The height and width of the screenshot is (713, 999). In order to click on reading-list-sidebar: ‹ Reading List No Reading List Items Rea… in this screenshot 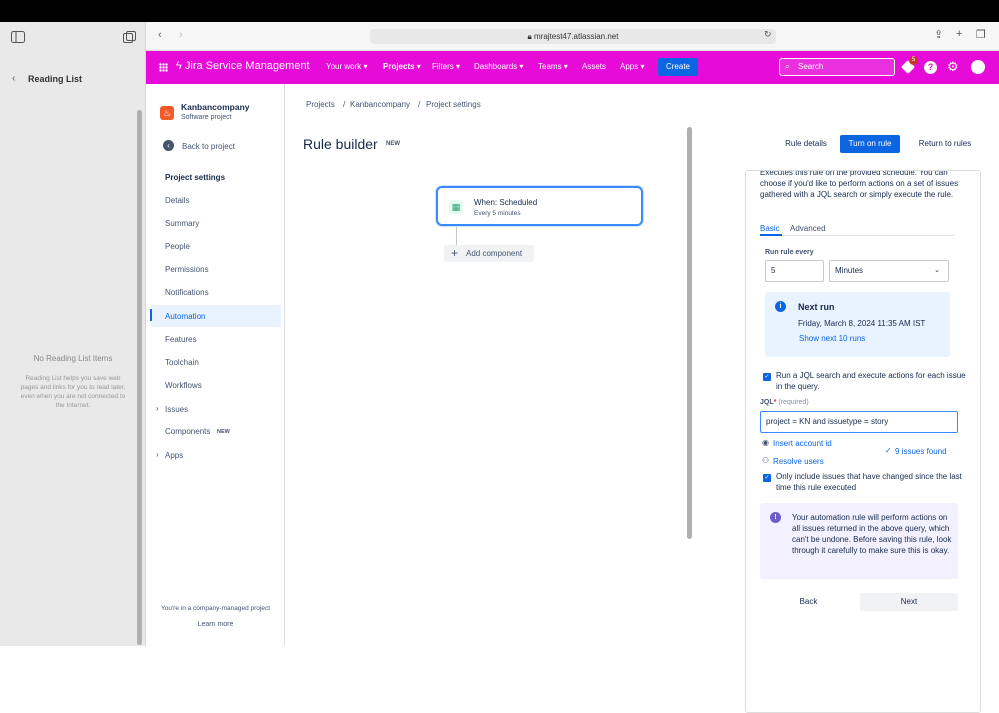, I will do `click(73, 334)`.